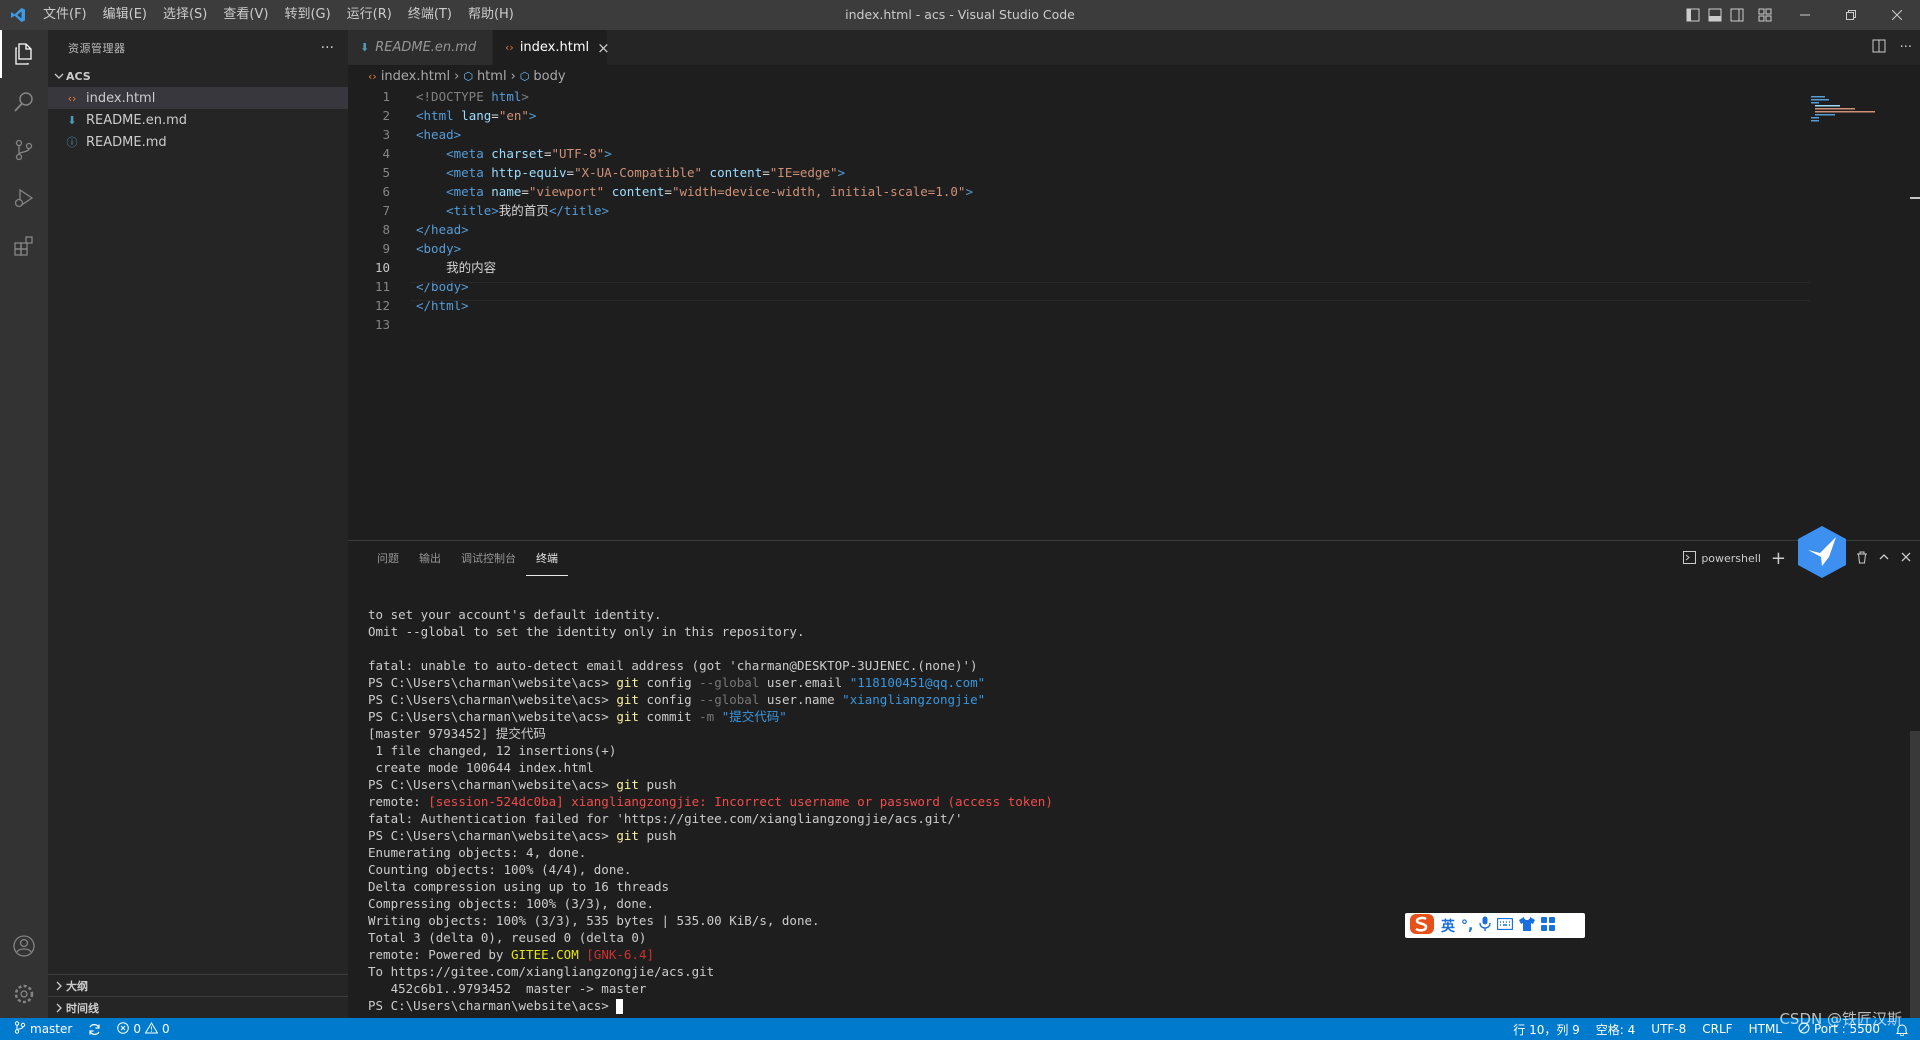 The width and height of the screenshot is (1920, 1040). Describe the element at coordinates (420, 47) in the screenshot. I see `tab-readme-en-md: ⬇ README.en.md` at that location.